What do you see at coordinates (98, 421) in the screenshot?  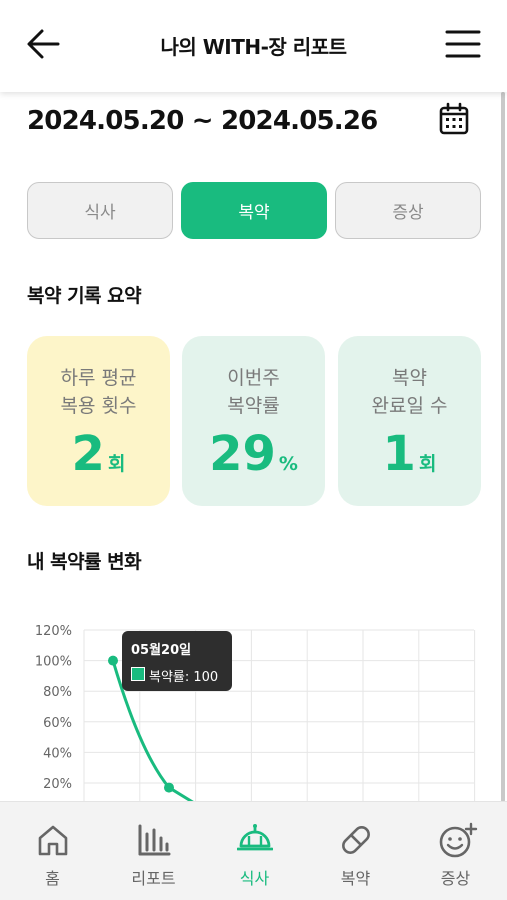 I see `summary-card-daily-average: 하루 평균 복용 횟수 2회` at bounding box center [98, 421].